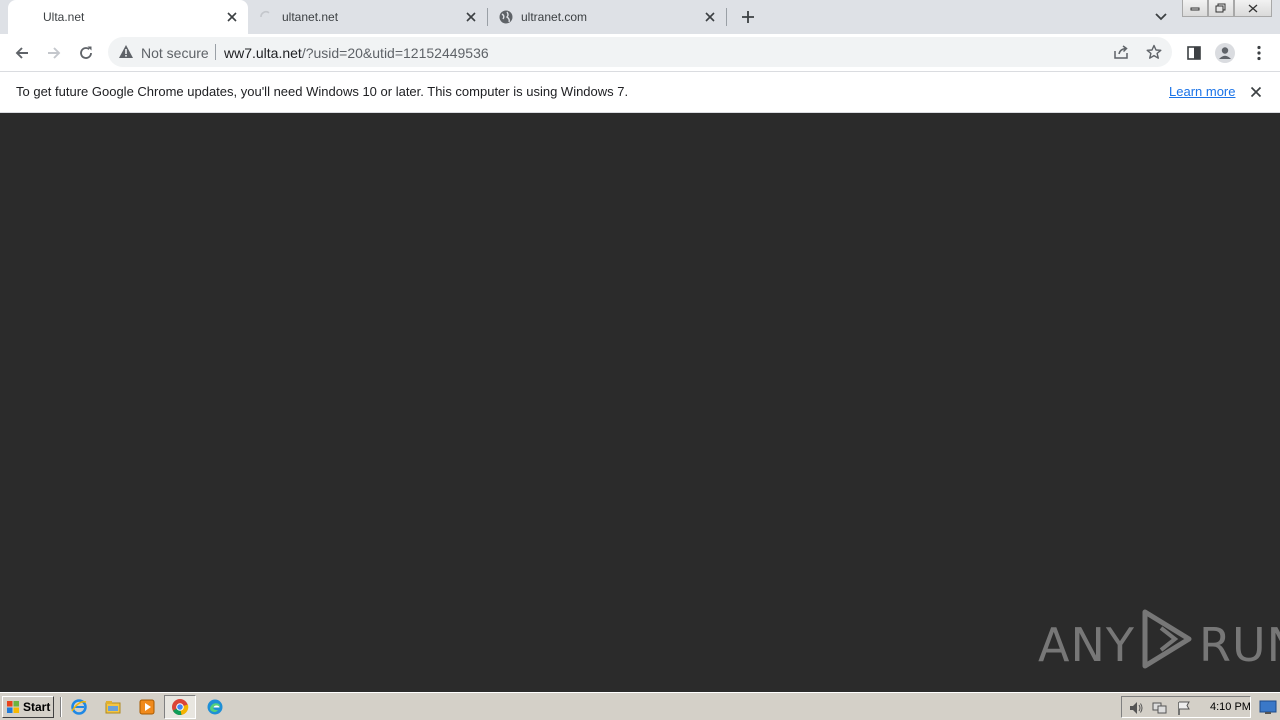  I want to click on watermark-text-left: ANY, so click(1086, 644).